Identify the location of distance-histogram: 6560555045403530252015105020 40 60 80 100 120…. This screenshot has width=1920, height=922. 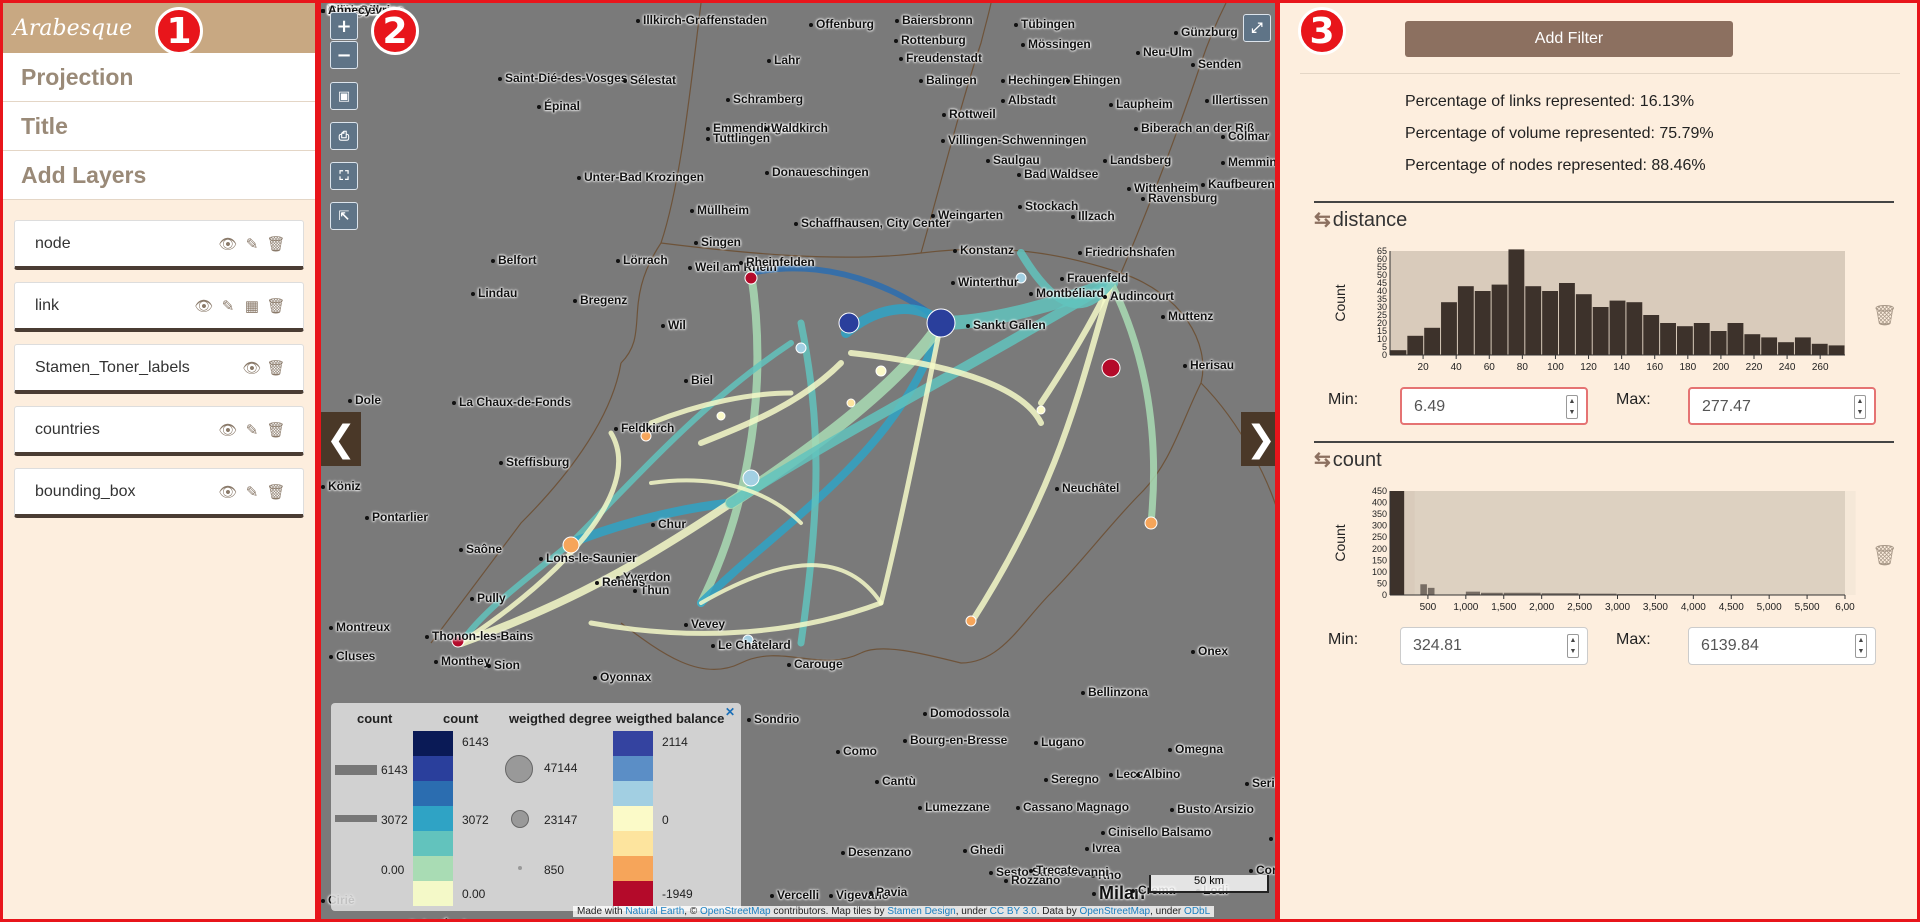
(1590, 311).